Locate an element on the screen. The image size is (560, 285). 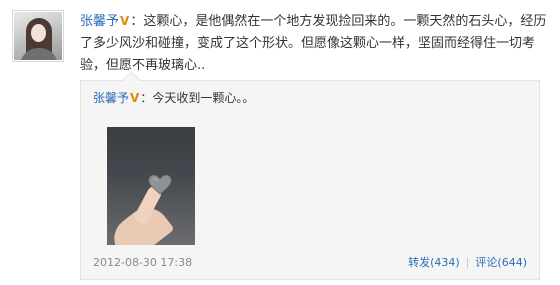
heart-stone-photo is located at coordinates (151, 186).